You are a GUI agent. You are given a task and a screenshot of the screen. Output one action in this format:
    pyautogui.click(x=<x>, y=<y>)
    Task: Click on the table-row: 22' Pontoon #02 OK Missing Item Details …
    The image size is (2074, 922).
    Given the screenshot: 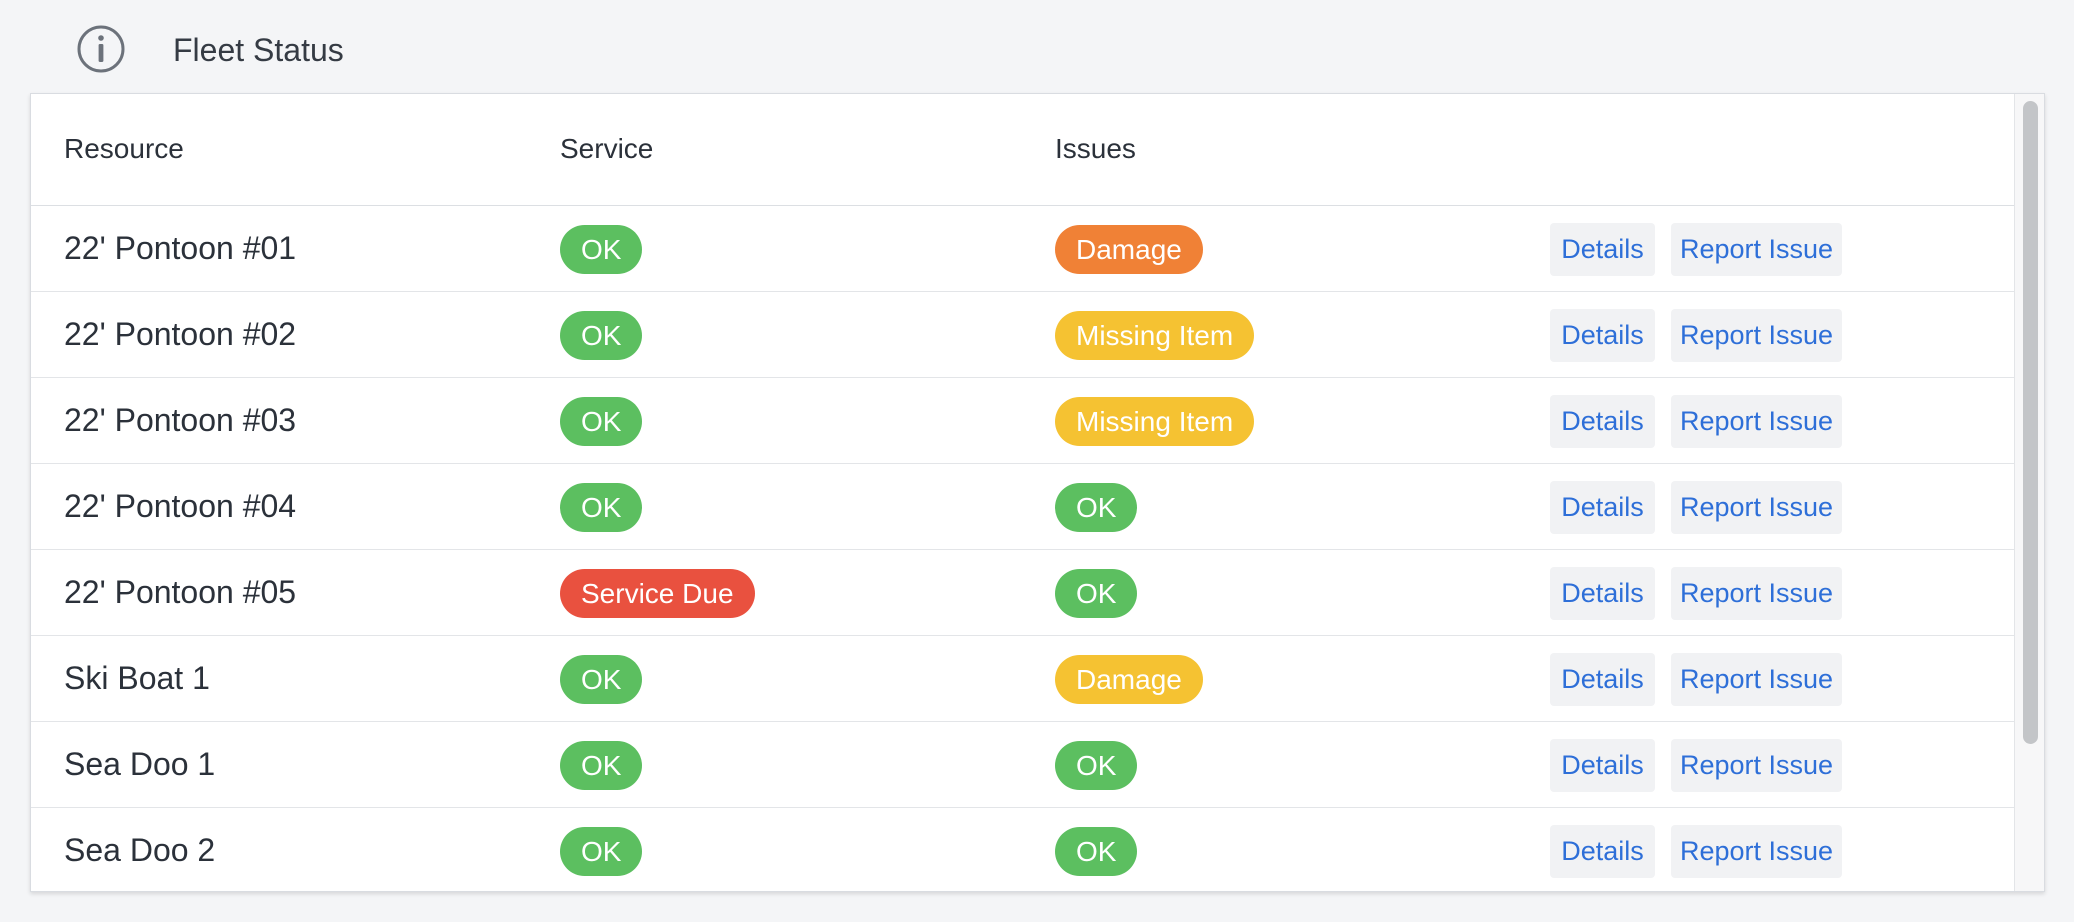 What is the action you would take?
    pyautogui.click(x=1022, y=335)
    